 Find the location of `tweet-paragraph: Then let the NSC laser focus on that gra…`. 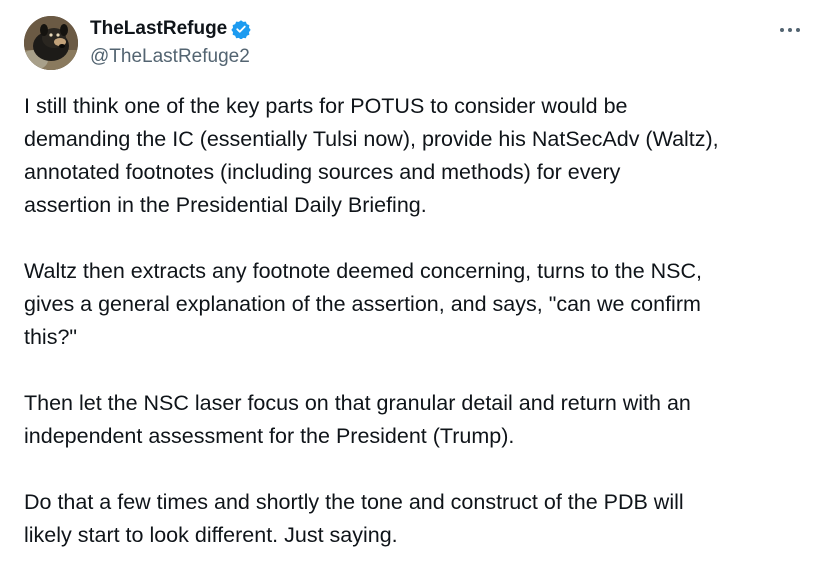

tweet-paragraph: Then let the NSC laser focus on that gra… is located at coordinates (357, 419).